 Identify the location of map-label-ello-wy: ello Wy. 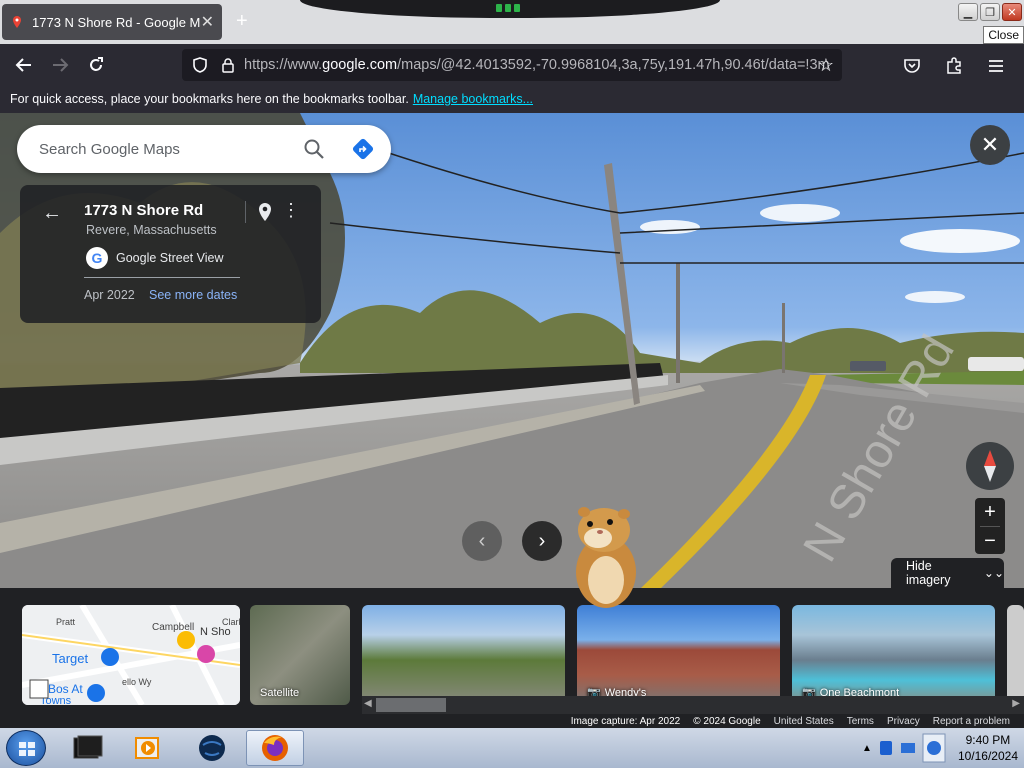
(137, 682).